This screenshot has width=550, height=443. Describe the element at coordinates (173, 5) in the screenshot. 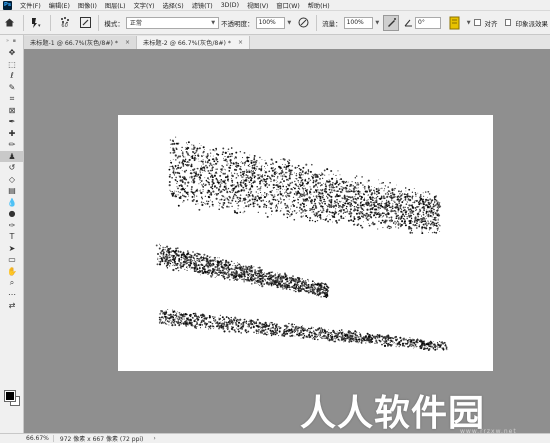

I see `menu-select: 选择(S)` at that location.